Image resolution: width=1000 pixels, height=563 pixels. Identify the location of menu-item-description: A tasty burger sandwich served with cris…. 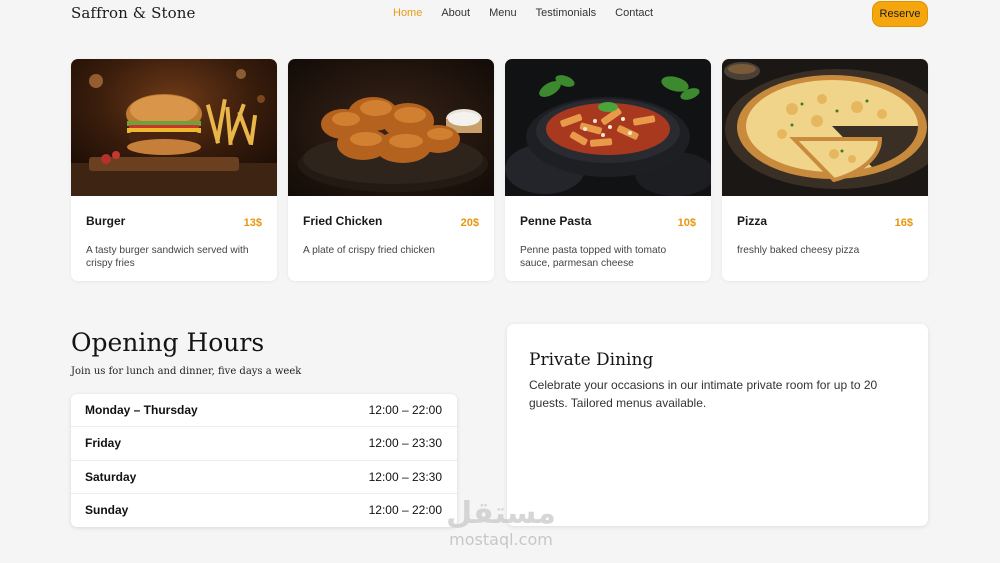
(167, 257).